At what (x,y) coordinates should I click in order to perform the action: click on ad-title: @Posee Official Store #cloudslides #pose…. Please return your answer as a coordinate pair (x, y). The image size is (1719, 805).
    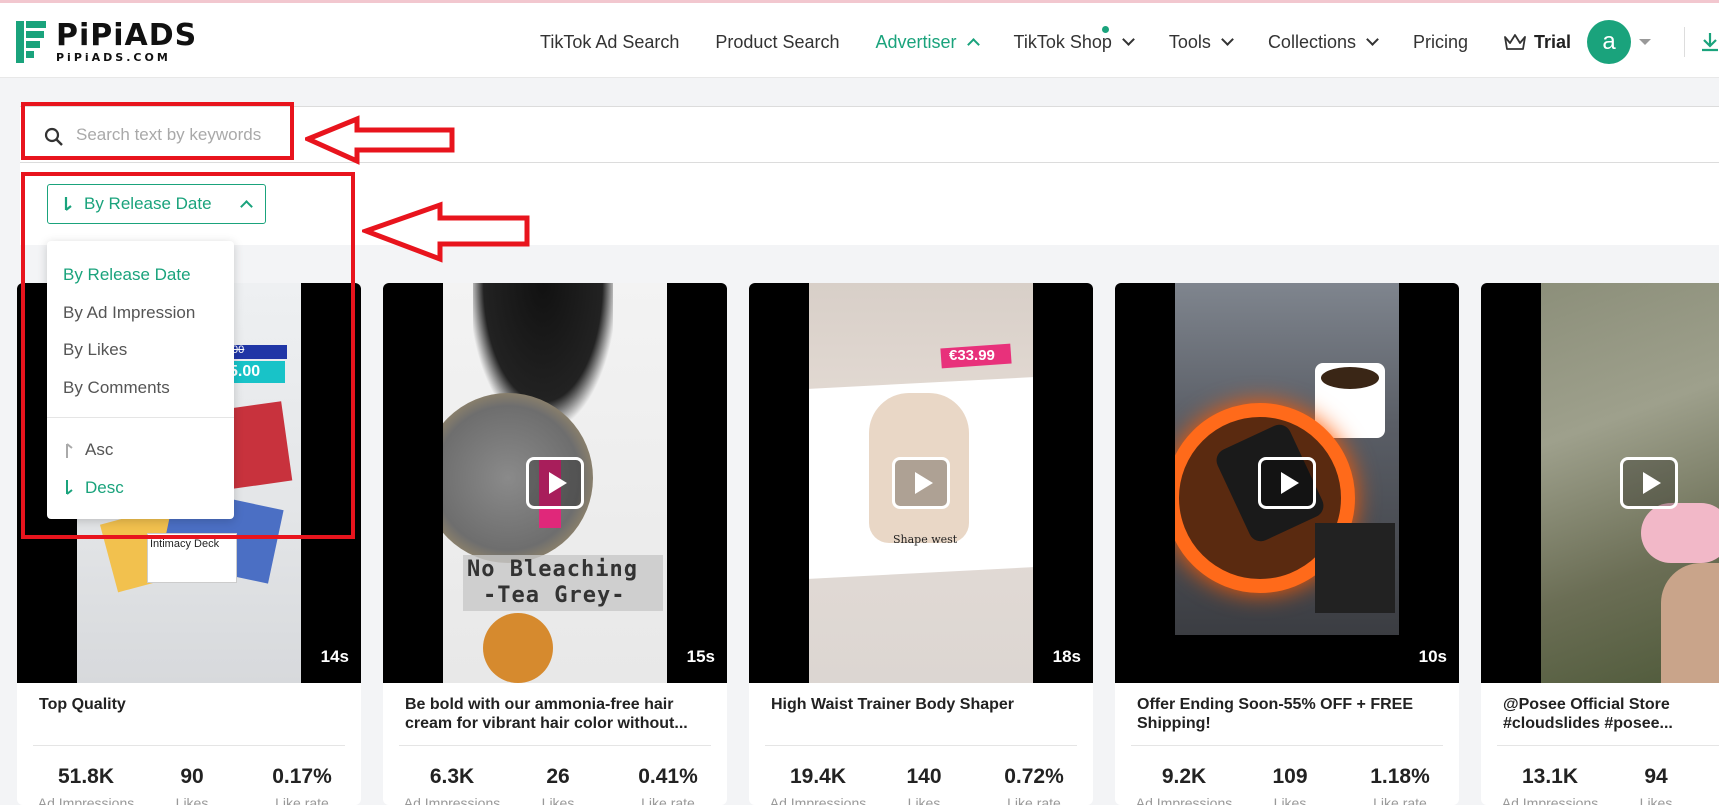
    Looking at the image, I should click on (1611, 714).